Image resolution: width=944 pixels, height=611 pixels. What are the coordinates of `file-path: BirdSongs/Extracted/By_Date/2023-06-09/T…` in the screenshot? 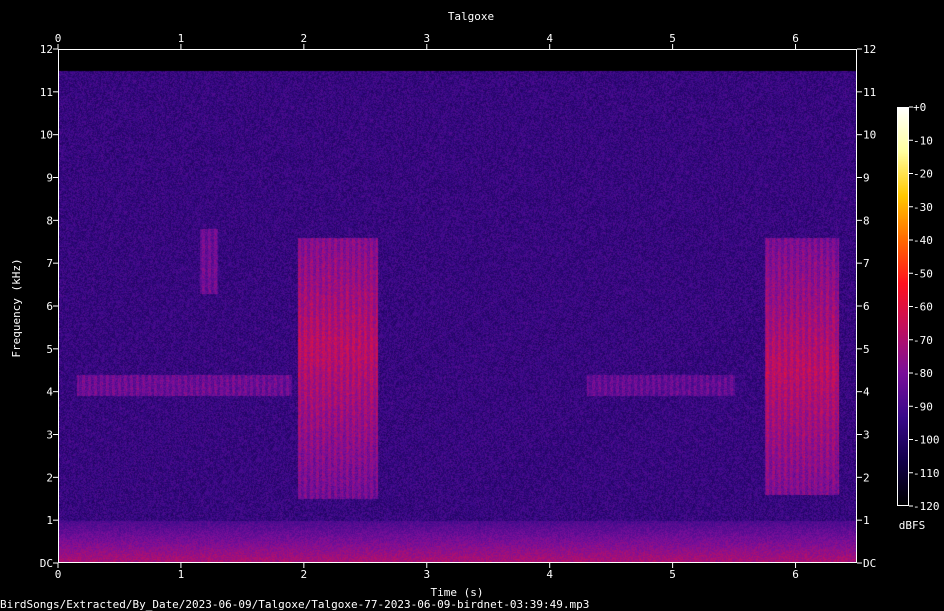 It's located at (295, 604).